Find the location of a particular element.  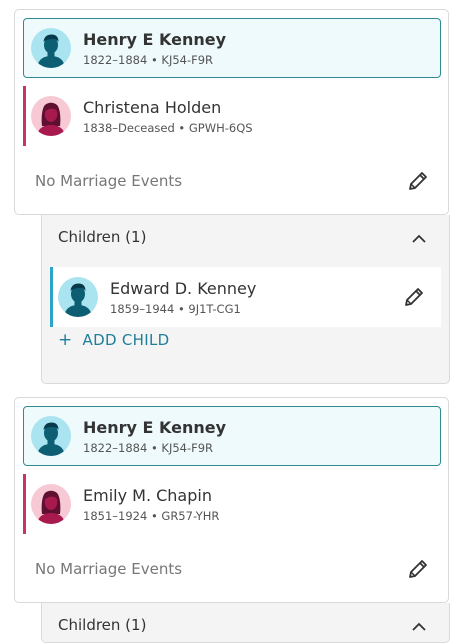

person-id: 9J1T-CG1 is located at coordinates (214, 308).